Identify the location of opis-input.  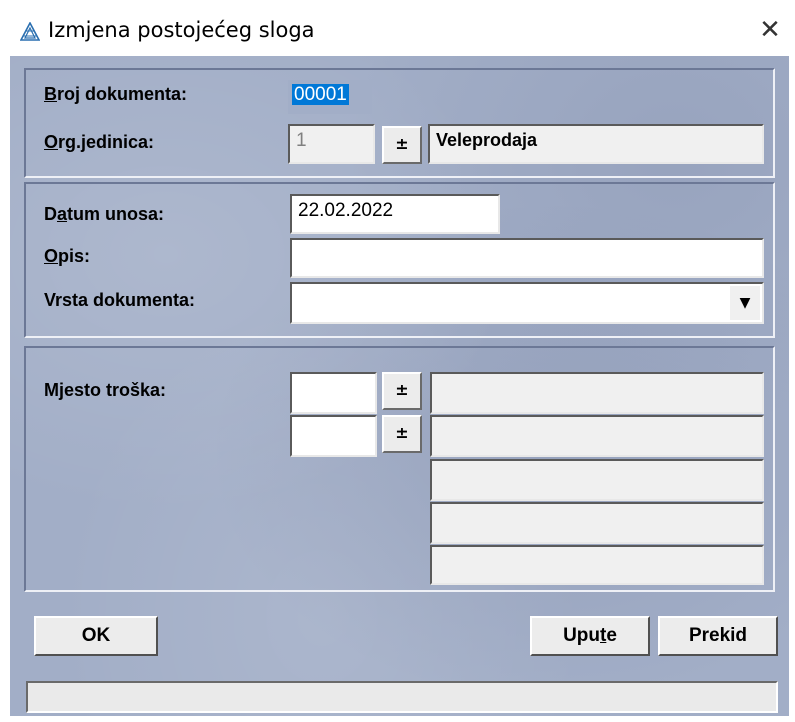
(527, 258).